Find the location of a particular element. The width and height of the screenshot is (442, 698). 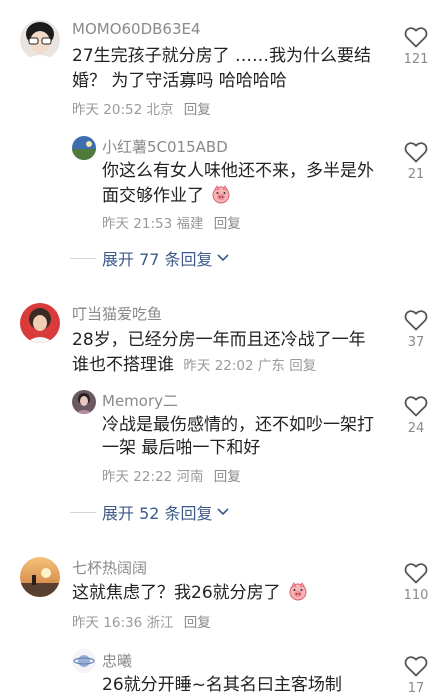

reply-location: 福建 is located at coordinates (190, 224).